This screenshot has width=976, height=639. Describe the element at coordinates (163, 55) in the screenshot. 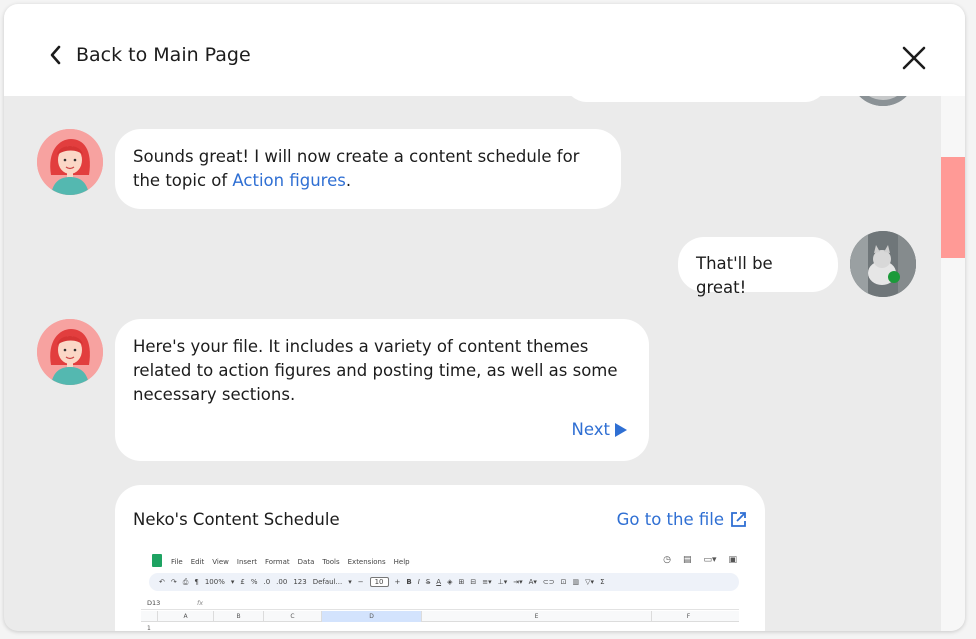

I see `back-label: Back to Main Page` at that location.